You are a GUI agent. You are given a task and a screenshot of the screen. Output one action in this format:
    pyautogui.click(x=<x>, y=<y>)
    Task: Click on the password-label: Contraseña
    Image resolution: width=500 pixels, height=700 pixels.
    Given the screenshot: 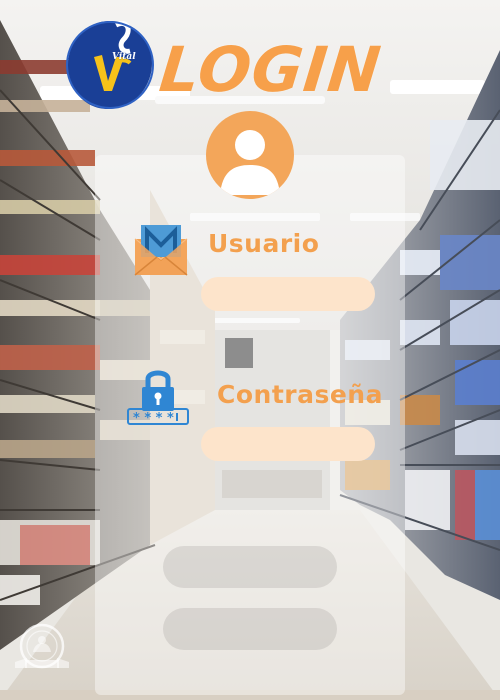 What is the action you would take?
    pyautogui.click(x=300, y=394)
    